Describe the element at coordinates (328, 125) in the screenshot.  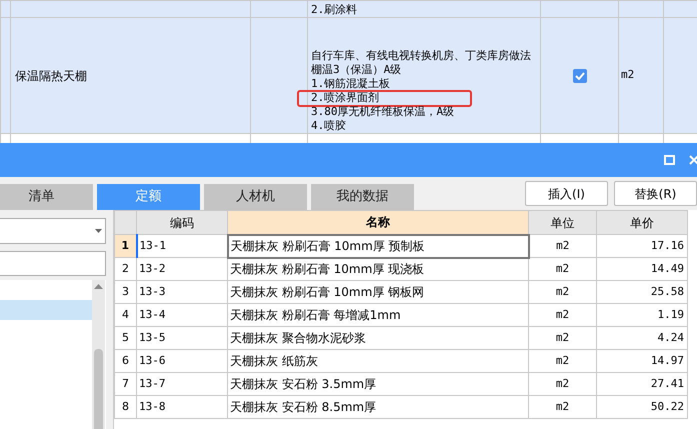
I see `description-line: 4.喷胶` at that location.